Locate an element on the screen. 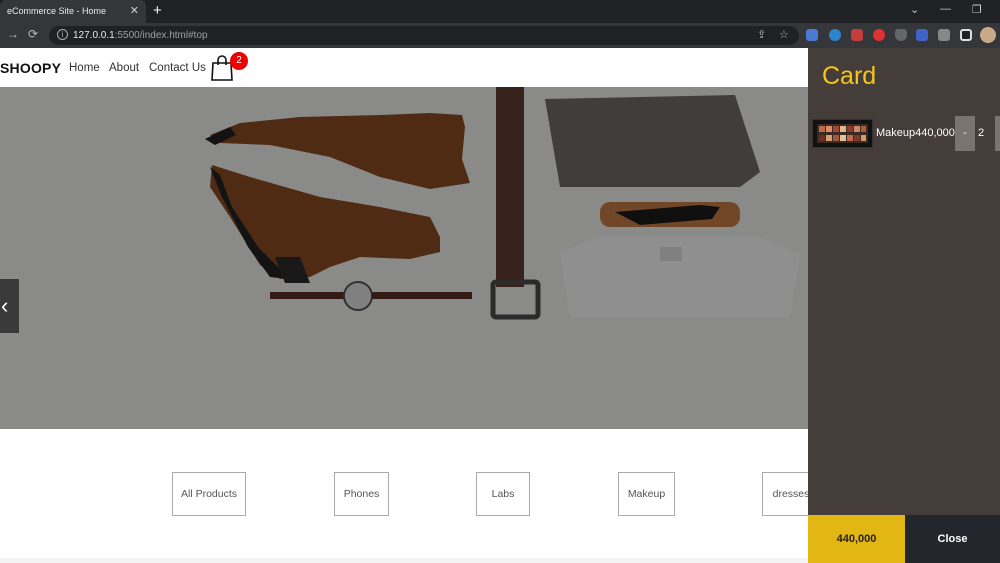  extension-icon is located at coordinates (857, 35).